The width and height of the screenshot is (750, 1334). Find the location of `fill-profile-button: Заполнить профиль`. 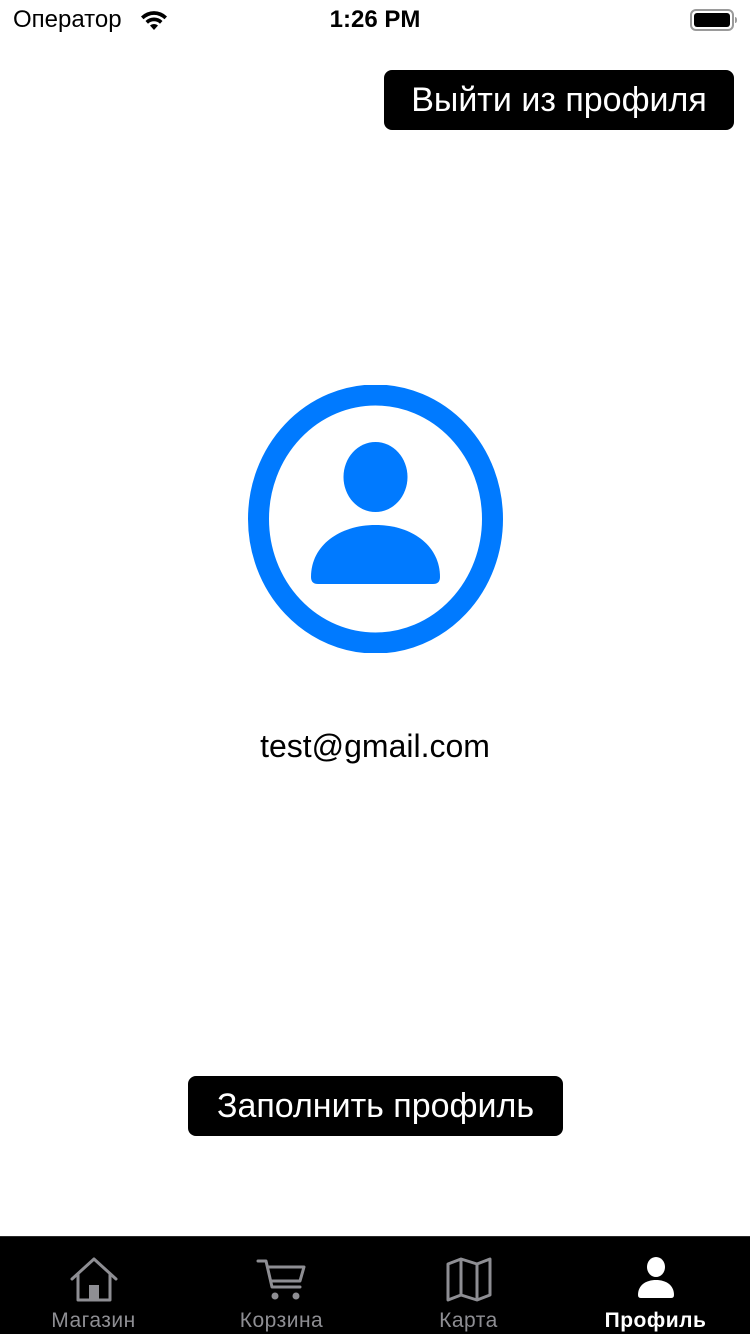

fill-profile-button: Заполнить профиль is located at coordinates (375, 1106).